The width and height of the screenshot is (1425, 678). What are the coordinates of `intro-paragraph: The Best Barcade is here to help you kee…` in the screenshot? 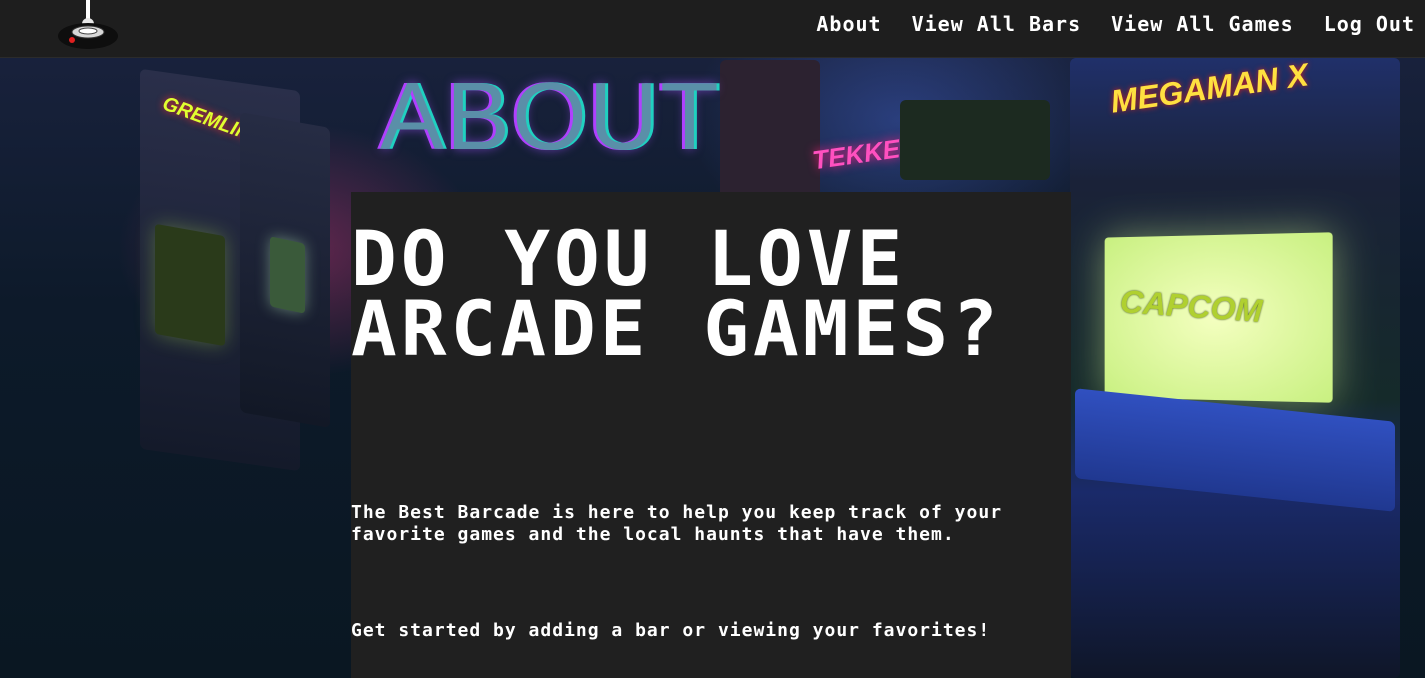 It's located at (677, 523).